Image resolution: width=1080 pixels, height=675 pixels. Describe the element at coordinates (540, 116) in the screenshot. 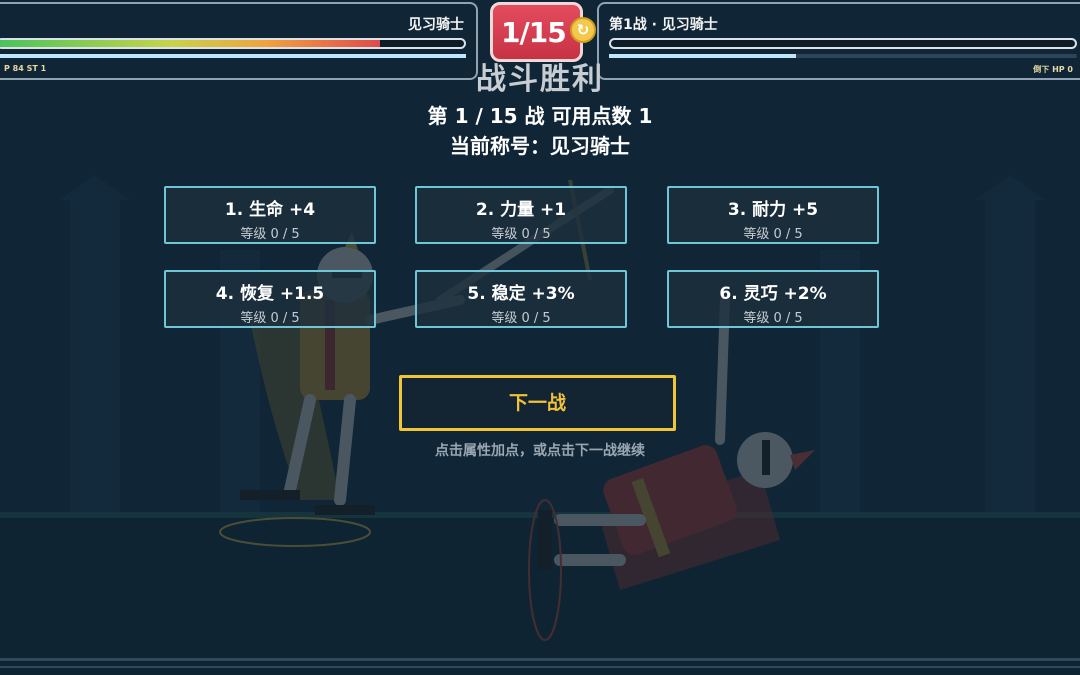

I see `battle-info: 第 1 / 15 战 可用点数 1` at that location.